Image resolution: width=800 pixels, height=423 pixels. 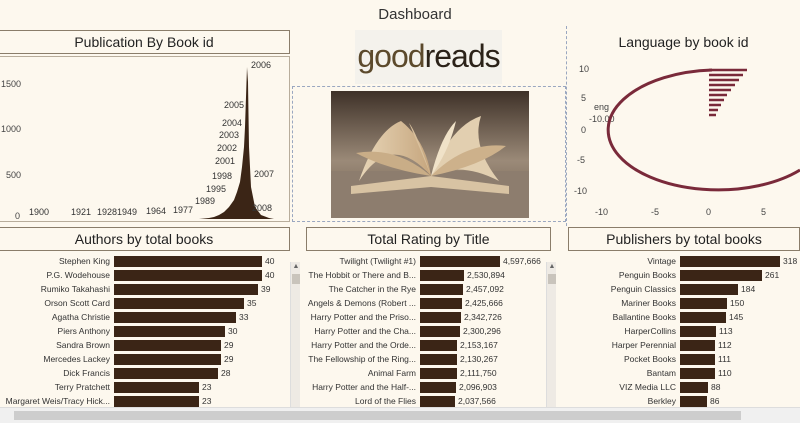 What do you see at coordinates (661, 373) in the screenshot?
I see `bar-label: Bantam` at bounding box center [661, 373].